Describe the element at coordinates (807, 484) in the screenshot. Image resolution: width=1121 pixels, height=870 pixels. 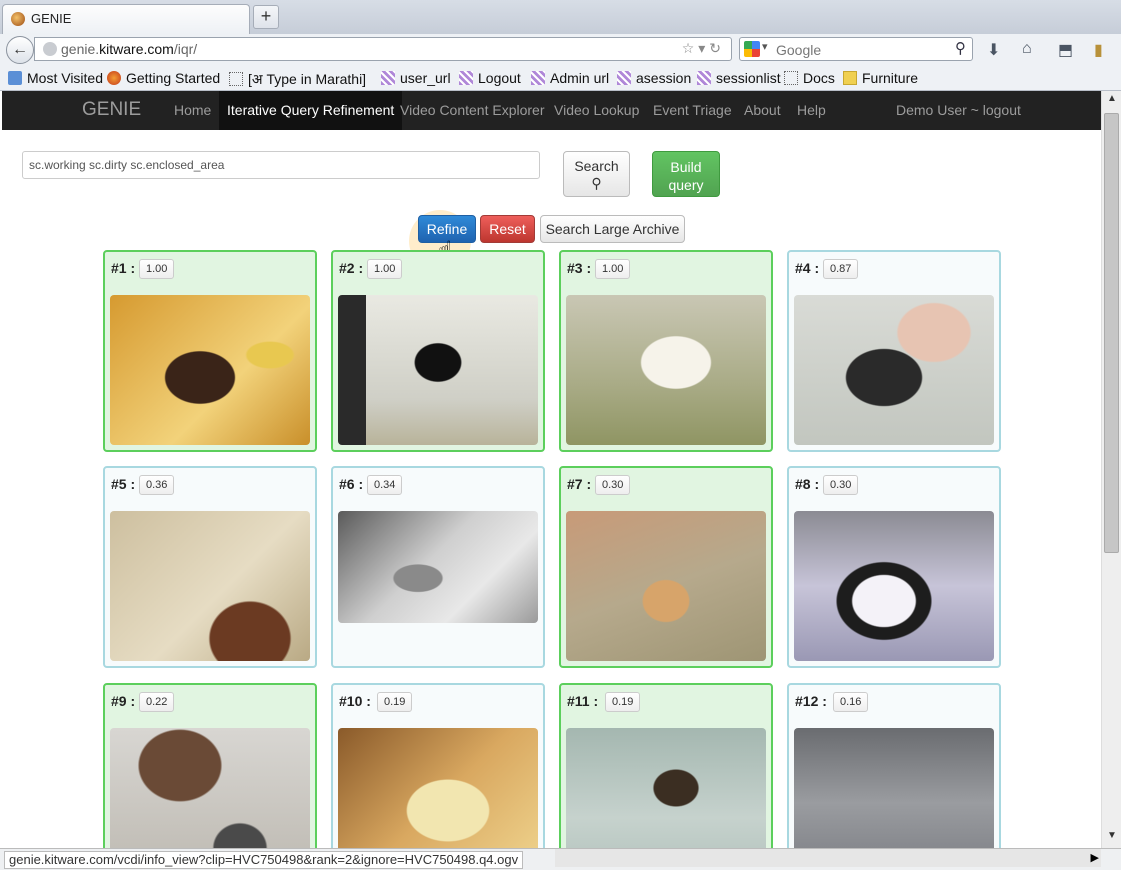
I see `result-rank: #8 :` at that location.